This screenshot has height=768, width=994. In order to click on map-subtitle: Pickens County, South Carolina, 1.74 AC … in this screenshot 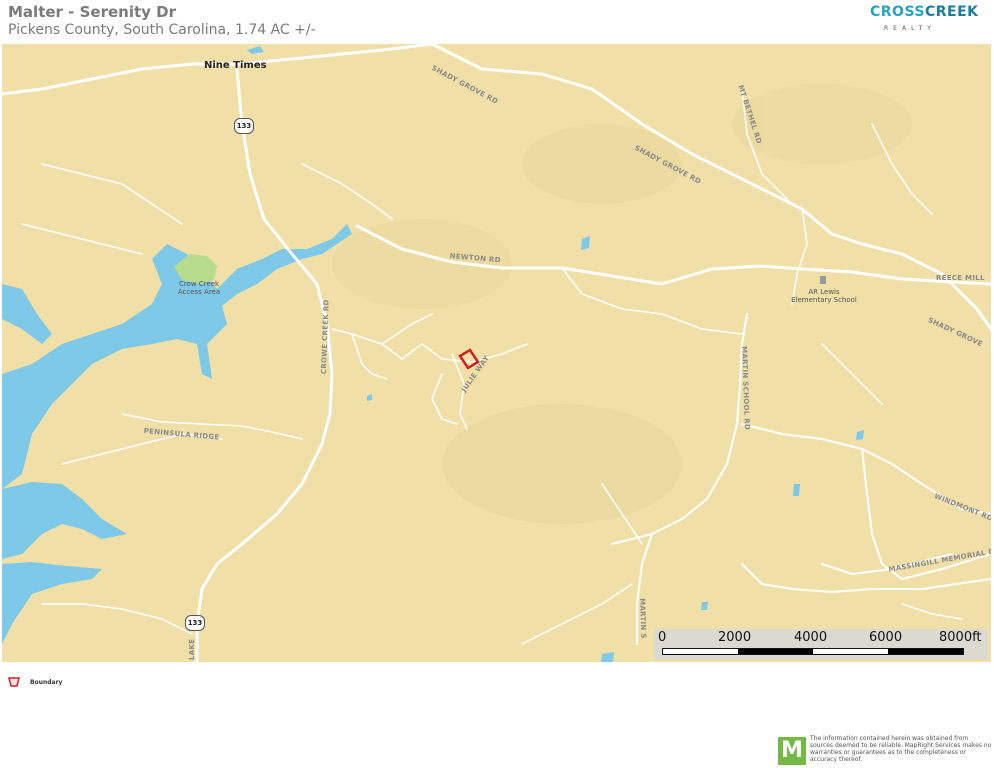, I will do `click(162, 30)`.